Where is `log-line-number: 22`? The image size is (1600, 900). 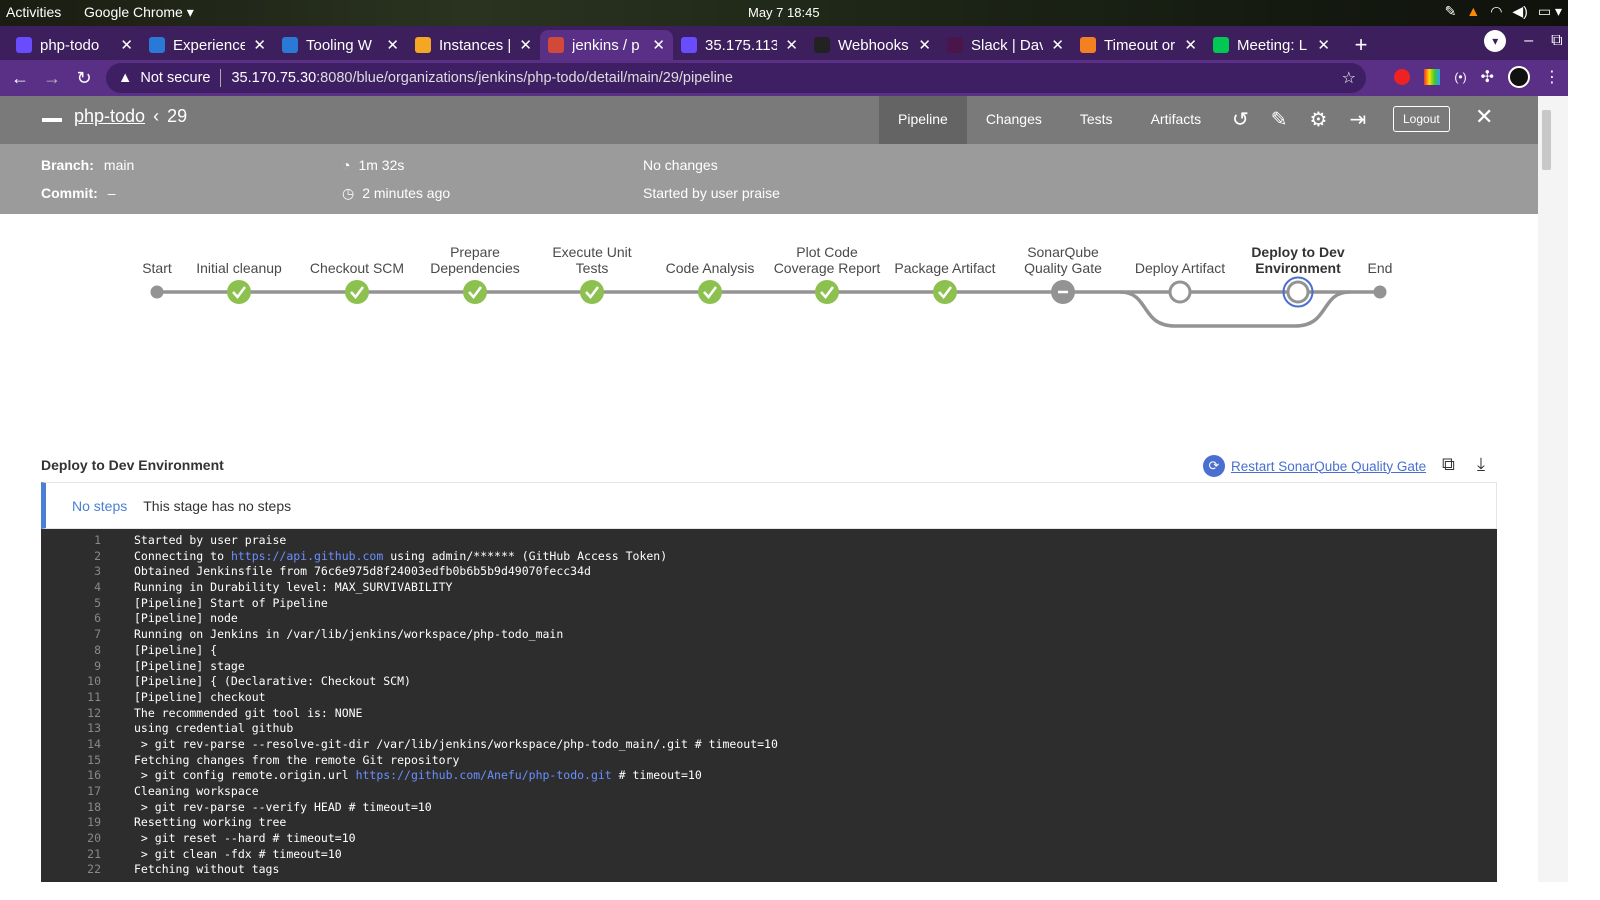
log-line-number: 22 is located at coordinates (71, 870).